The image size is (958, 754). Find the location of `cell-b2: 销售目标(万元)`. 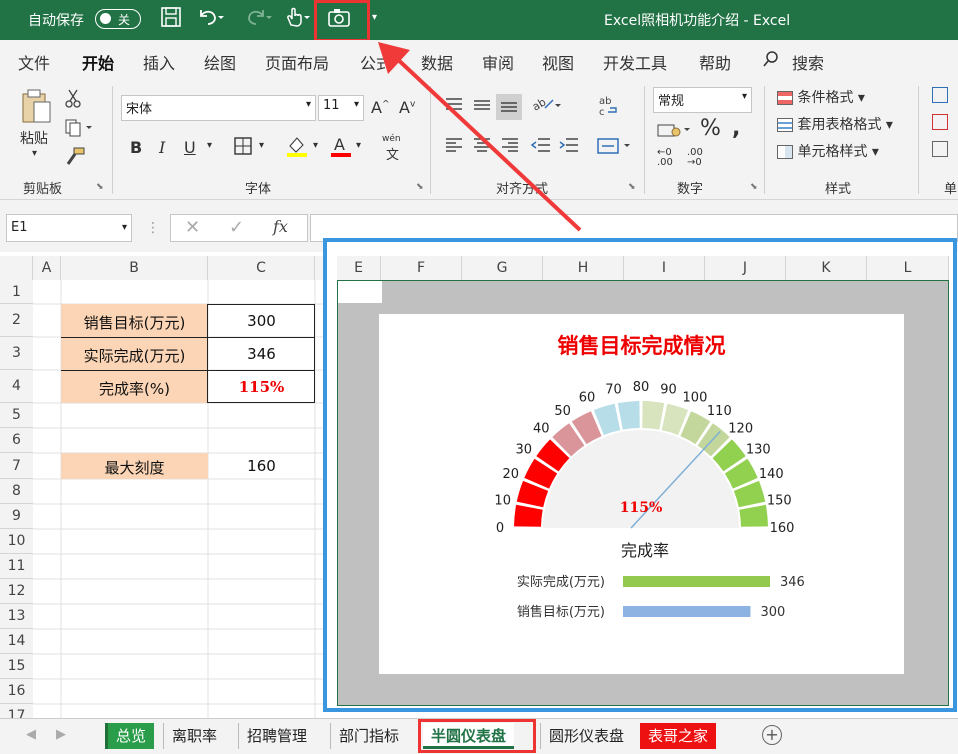

cell-b2: 销售目标(万元) is located at coordinates (134, 322).